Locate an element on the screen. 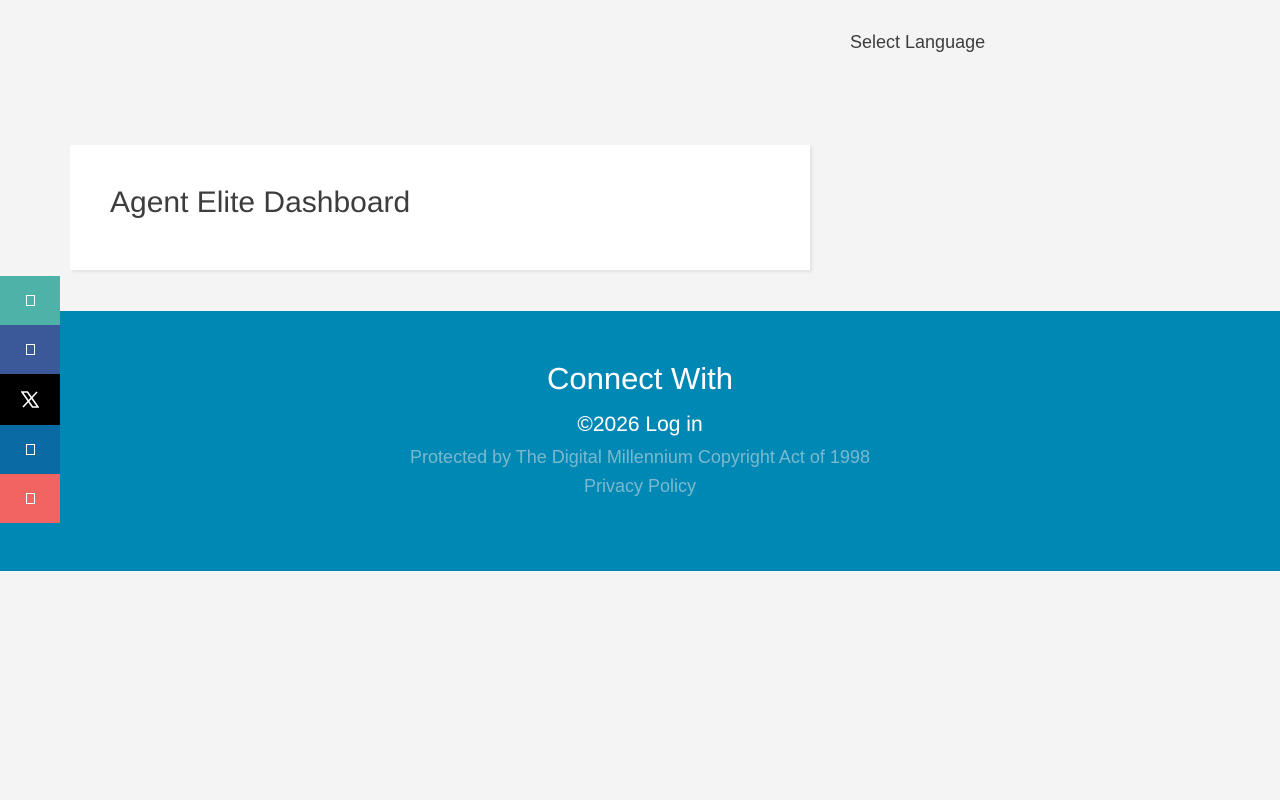  linkedin-icon is located at coordinates (30, 449).